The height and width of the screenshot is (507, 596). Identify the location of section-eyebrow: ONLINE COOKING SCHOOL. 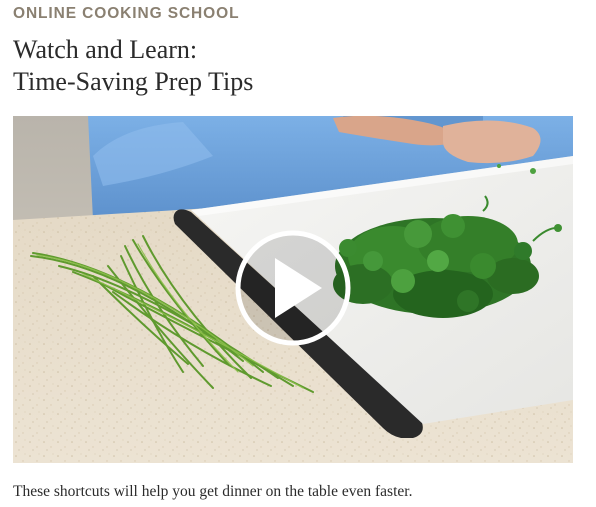
(126, 14).